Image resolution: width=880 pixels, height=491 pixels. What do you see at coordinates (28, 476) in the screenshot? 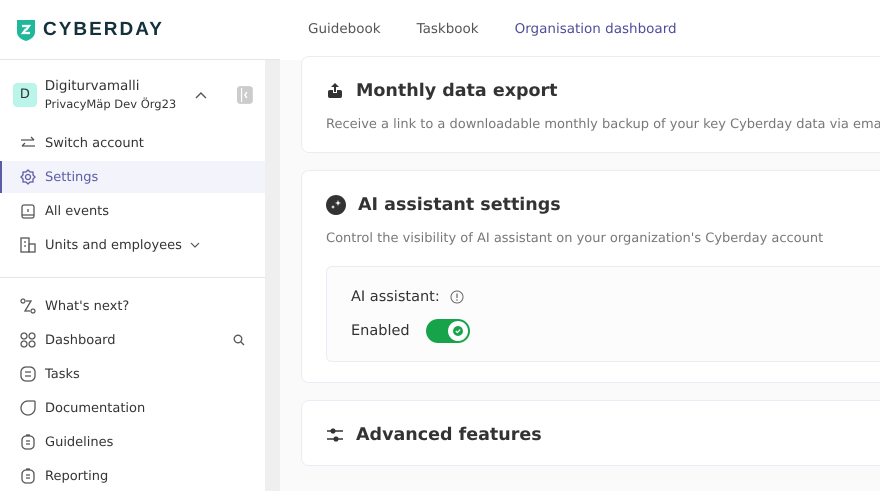
I see `document-icon` at bounding box center [28, 476].